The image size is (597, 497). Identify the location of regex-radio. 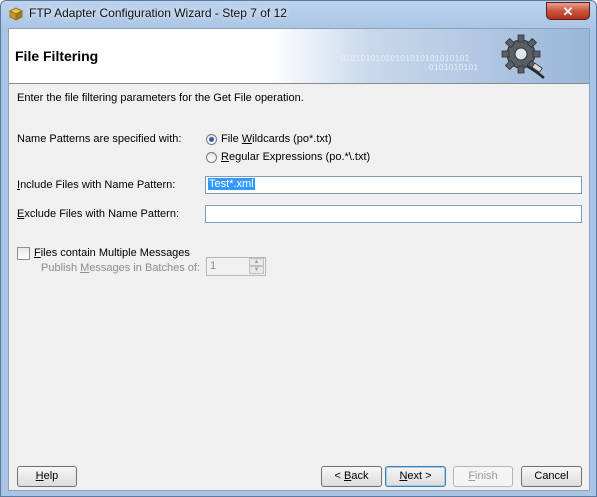
(211, 157).